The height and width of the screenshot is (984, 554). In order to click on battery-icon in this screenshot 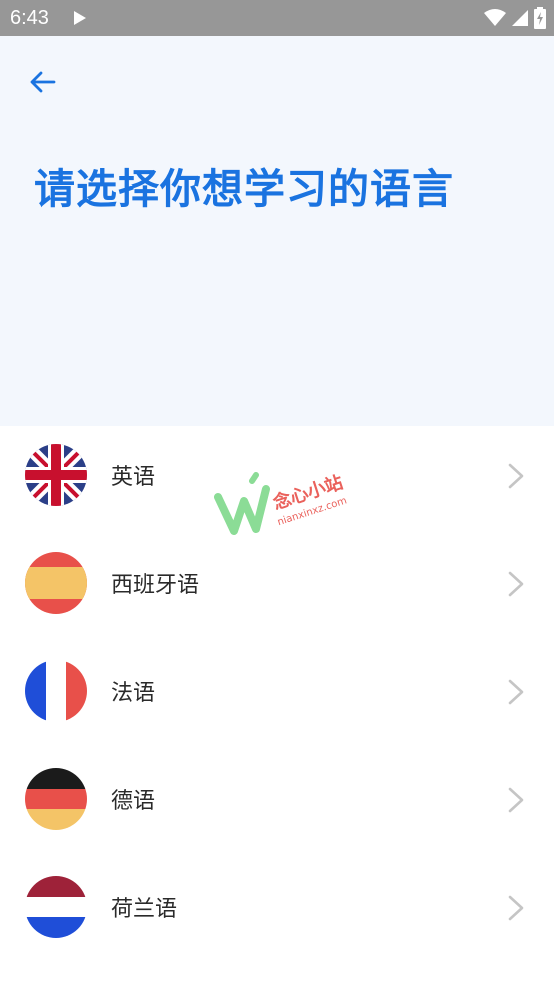, I will do `click(540, 18)`.